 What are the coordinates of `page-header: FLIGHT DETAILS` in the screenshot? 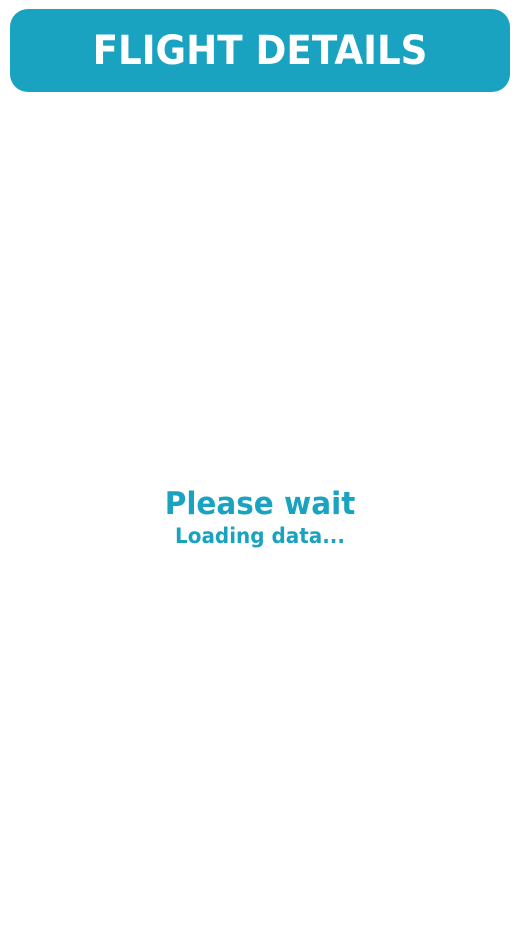 It's located at (260, 50).